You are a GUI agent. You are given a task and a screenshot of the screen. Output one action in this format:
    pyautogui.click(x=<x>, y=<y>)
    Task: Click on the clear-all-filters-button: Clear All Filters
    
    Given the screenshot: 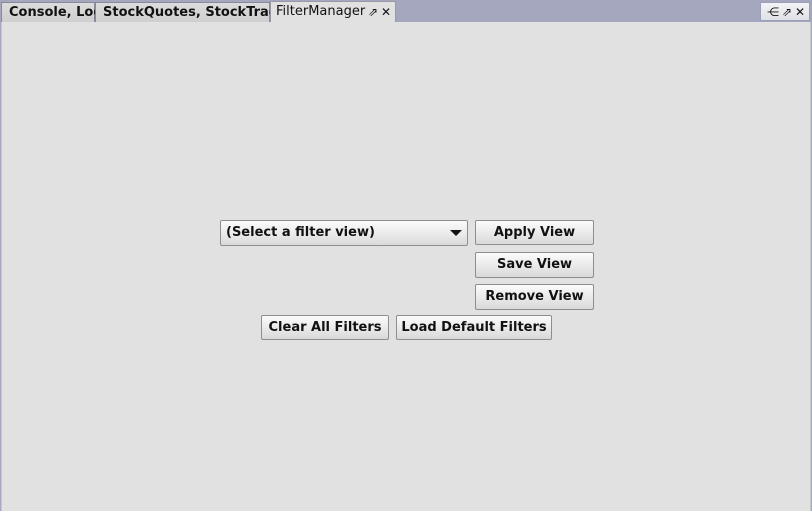 What is the action you would take?
    pyautogui.click(x=325, y=327)
    